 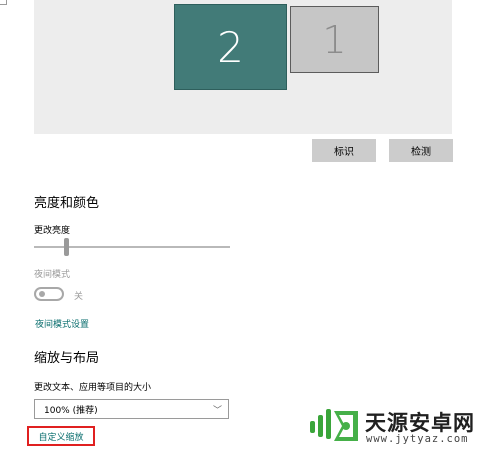 I want to click on watermark-logo-icon, so click(x=334, y=425).